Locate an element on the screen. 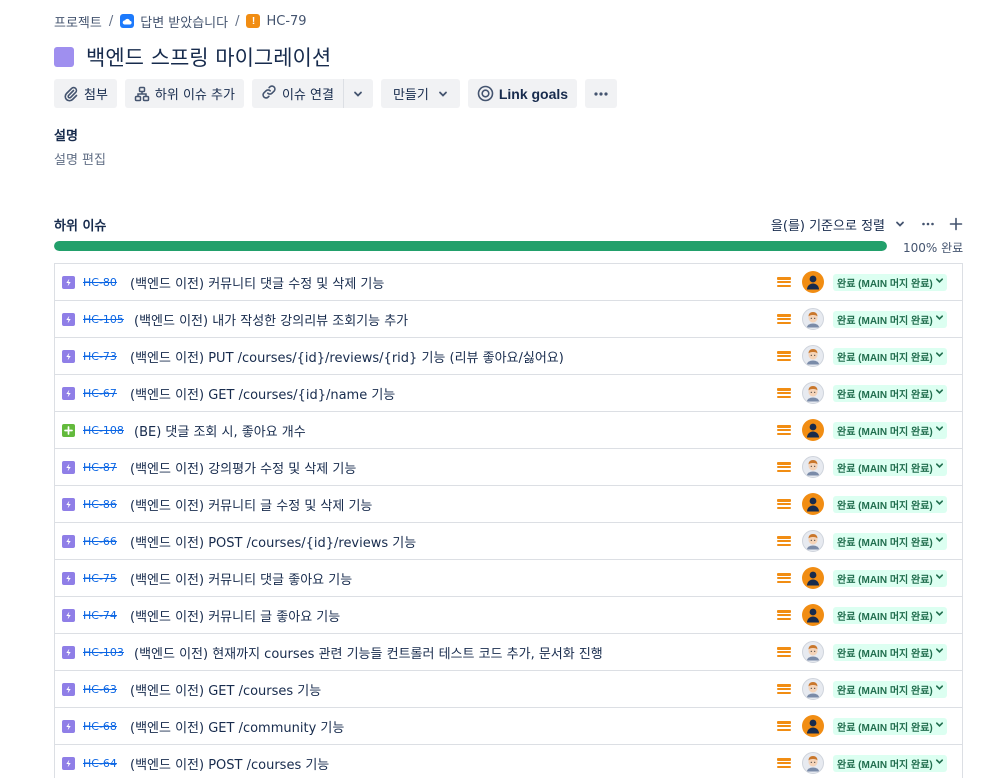 The height and width of the screenshot is (778, 983). sort-by-button: 을(를) 기준으로 정렬 is located at coordinates (828, 224).